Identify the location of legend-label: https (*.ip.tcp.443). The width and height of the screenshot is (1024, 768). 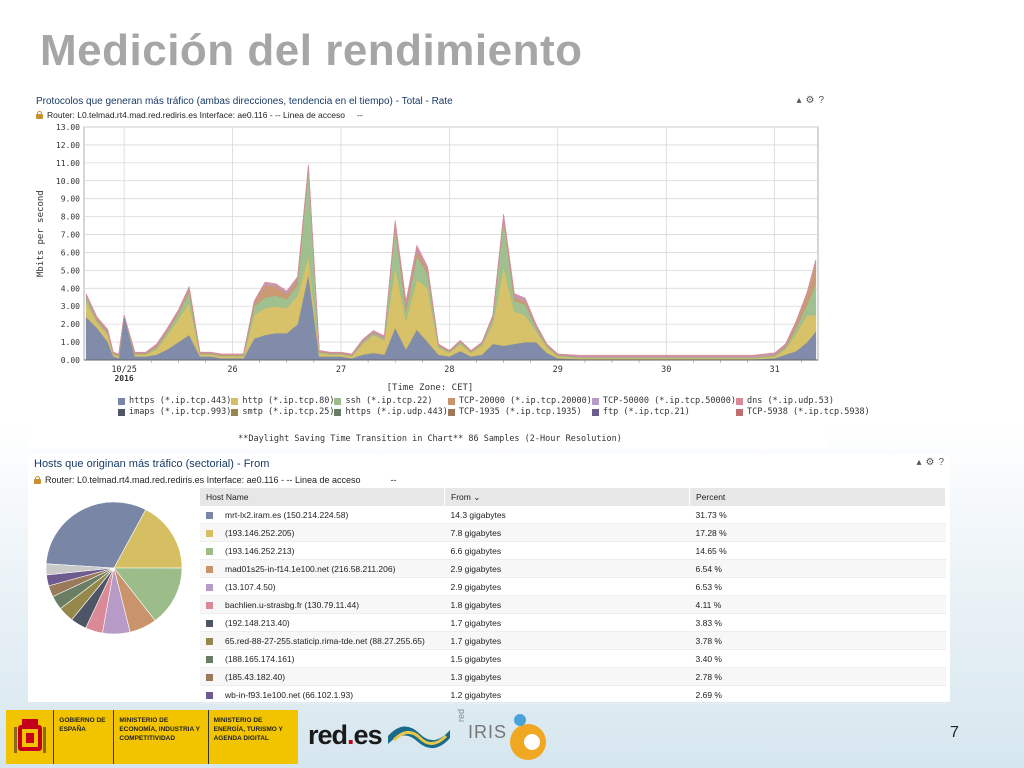
(180, 401).